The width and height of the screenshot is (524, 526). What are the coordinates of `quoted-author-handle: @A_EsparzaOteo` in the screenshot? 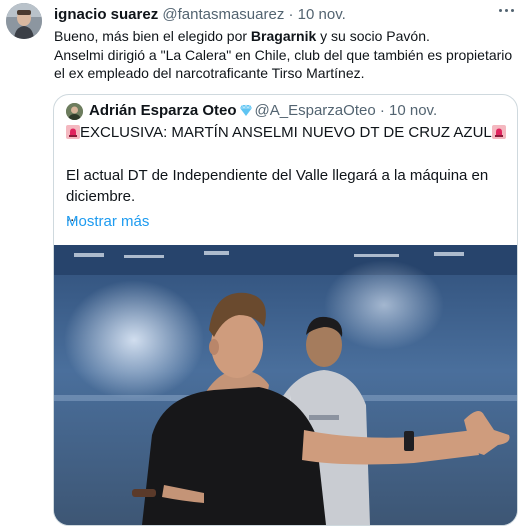 It's located at (315, 110).